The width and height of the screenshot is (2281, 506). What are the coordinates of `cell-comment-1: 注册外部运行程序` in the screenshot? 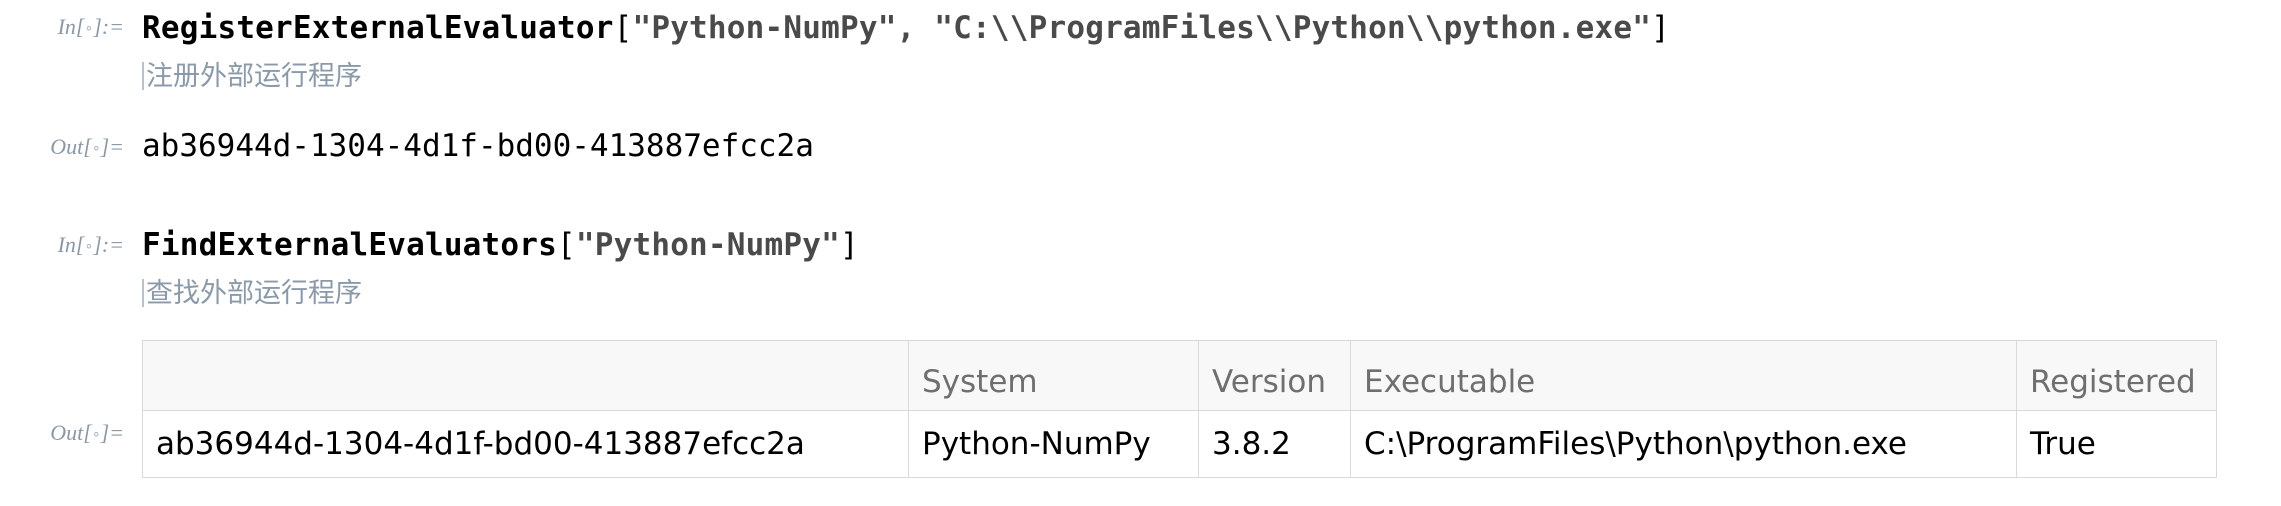 It's located at (252, 73).